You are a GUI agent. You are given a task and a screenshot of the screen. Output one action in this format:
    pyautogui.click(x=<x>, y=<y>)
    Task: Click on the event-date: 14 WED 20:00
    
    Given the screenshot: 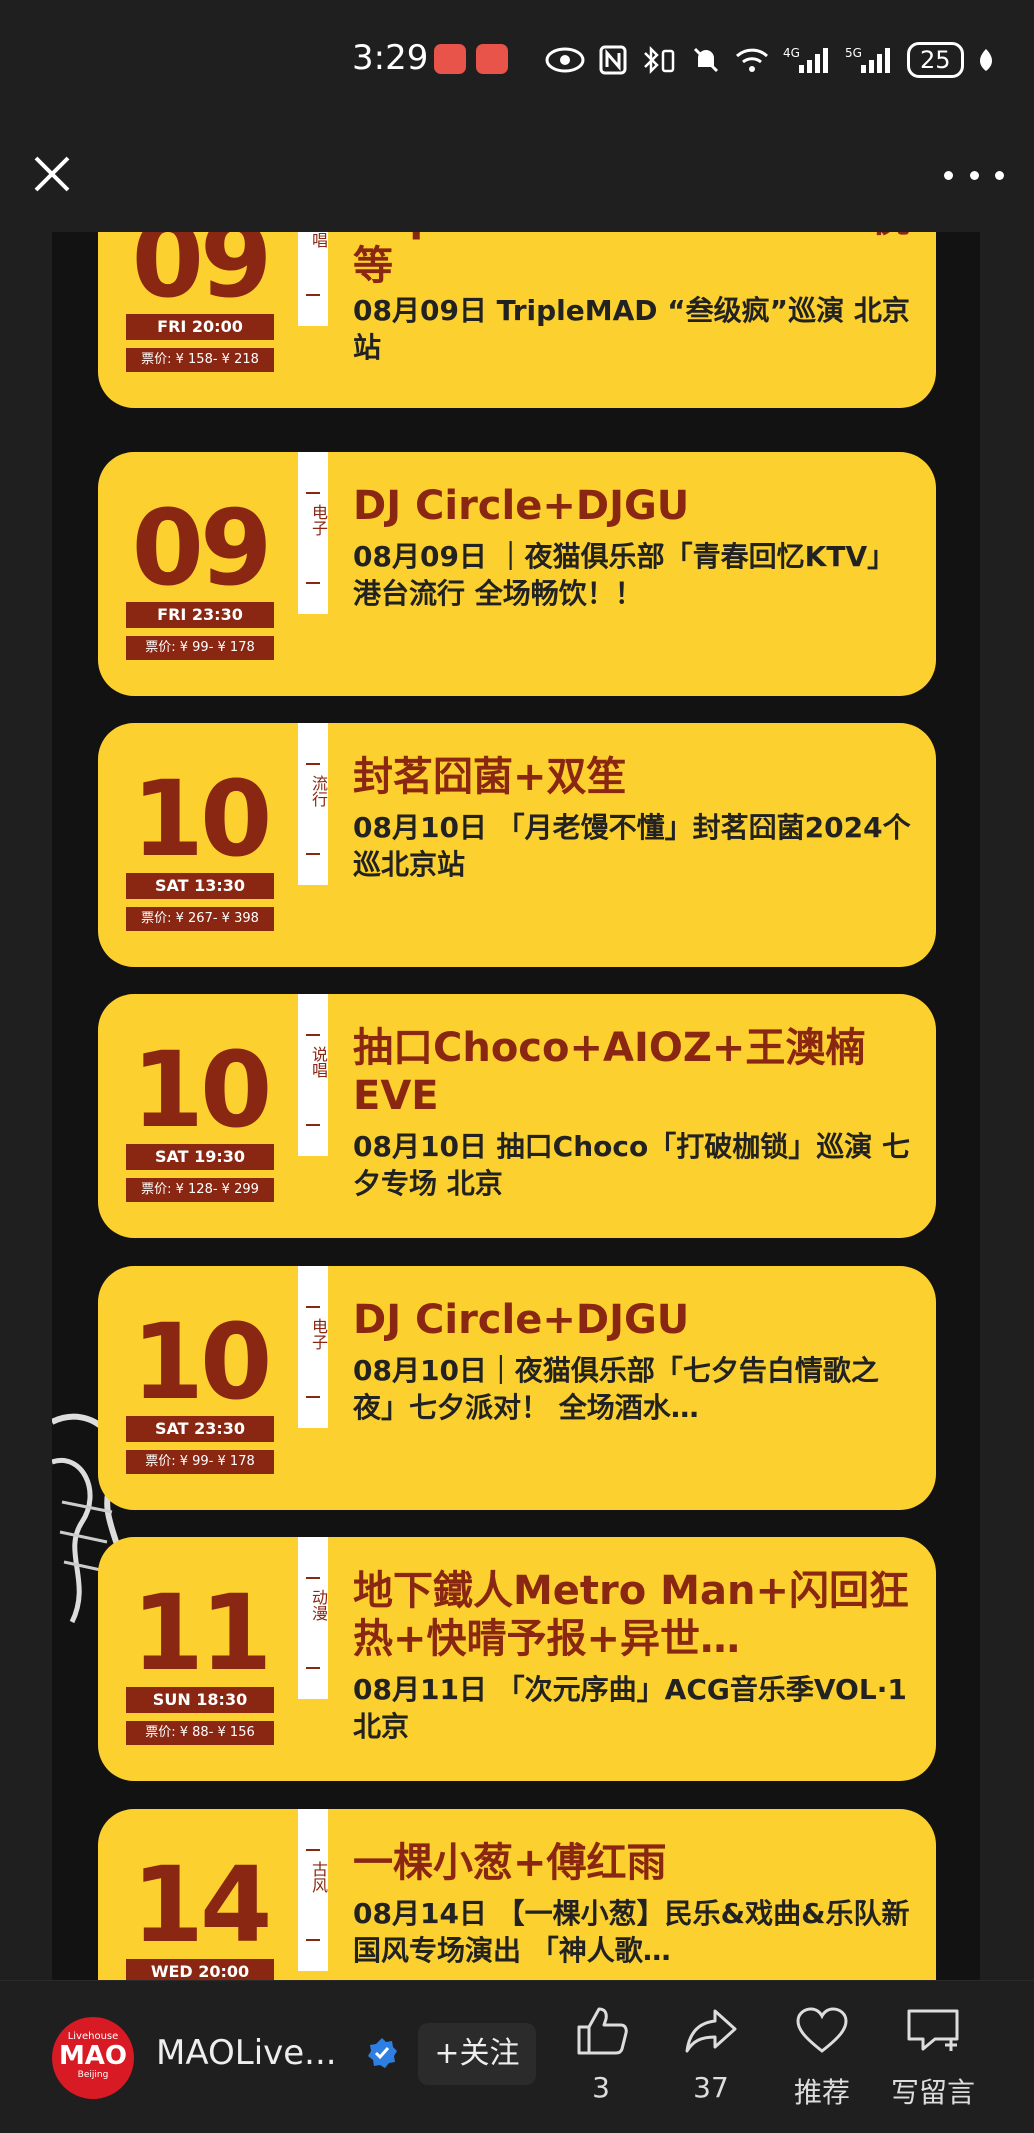 What is the action you would take?
    pyautogui.click(x=200, y=1894)
    